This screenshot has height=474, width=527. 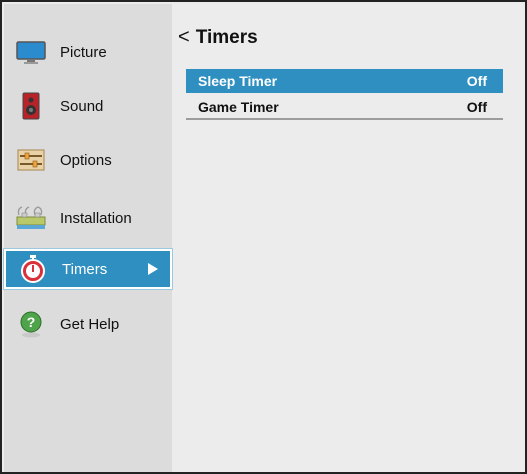 I want to click on sidebar-item-installation: Installation, so click(x=88, y=218).